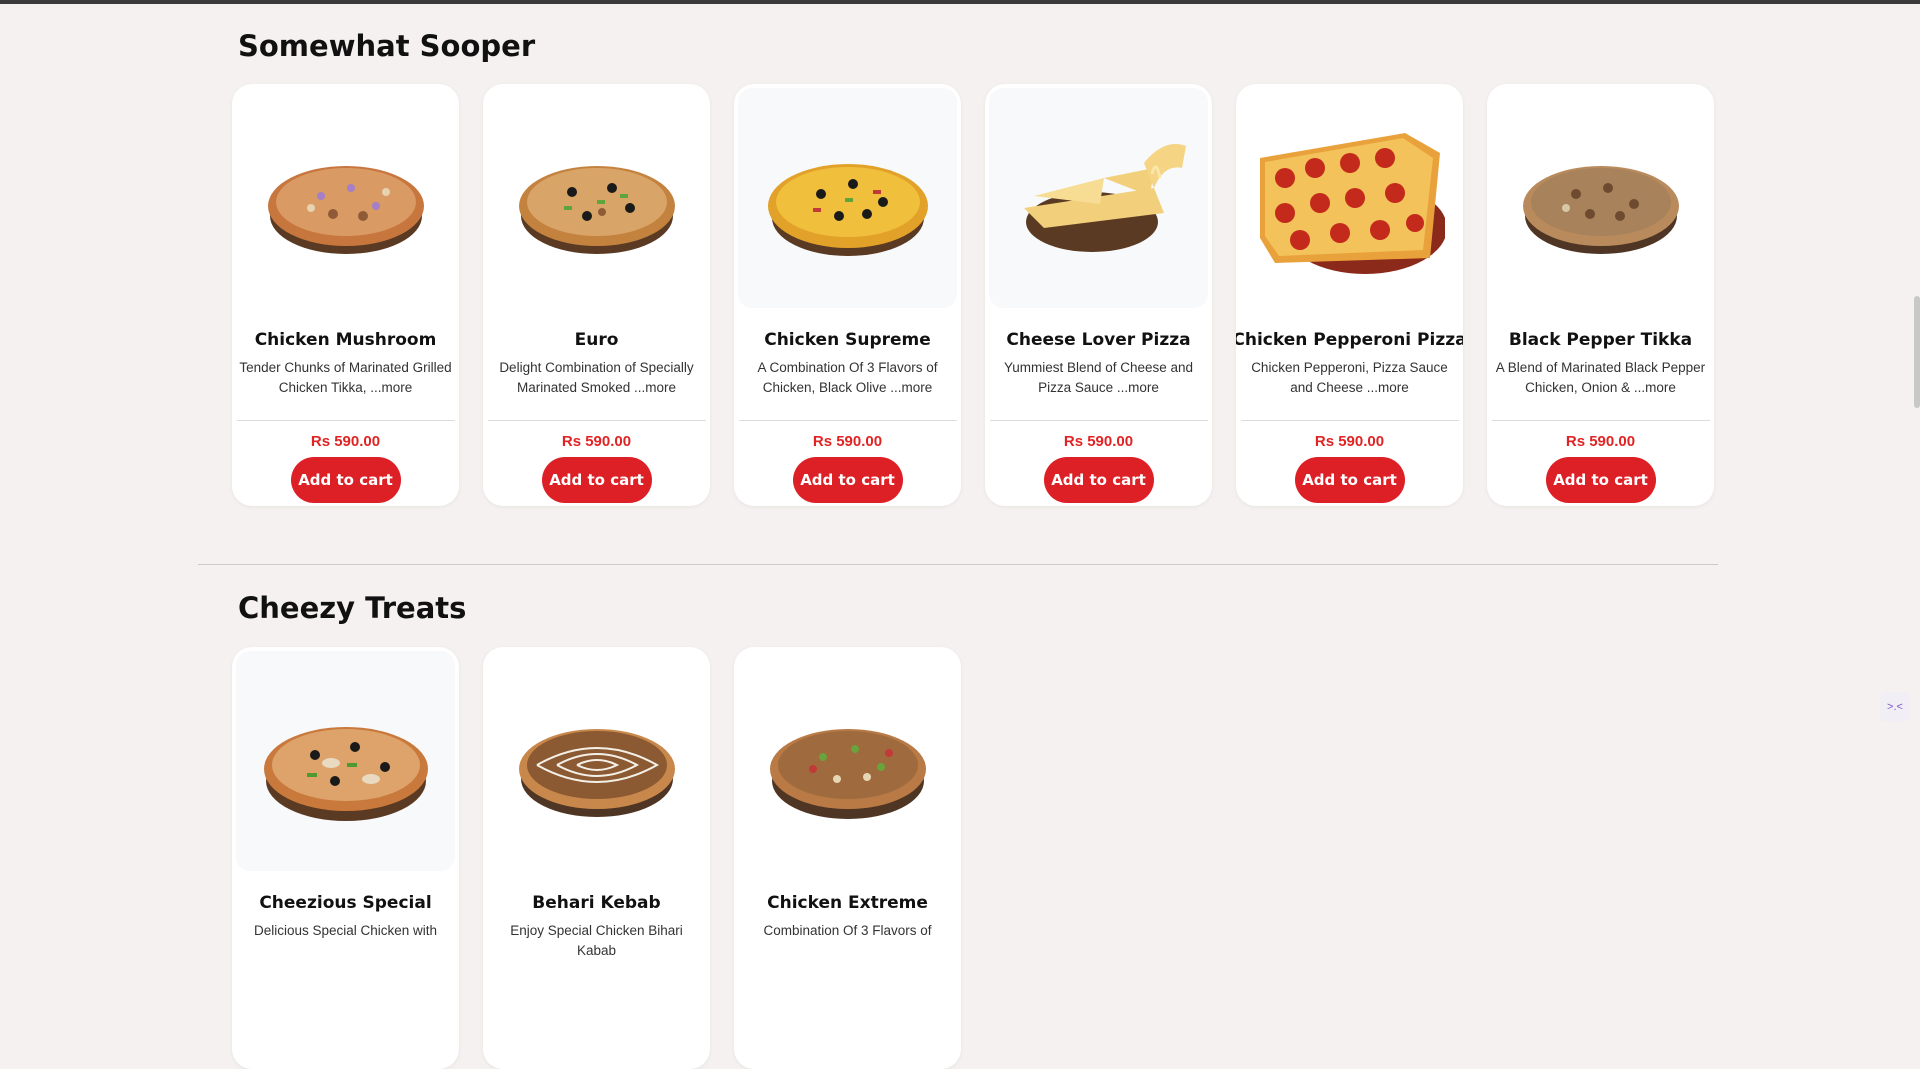  What do you see at coordinates (352, 608) in the screenshot?
I see `section-title: Cheezy Treats` at bounding box center [352, 608].